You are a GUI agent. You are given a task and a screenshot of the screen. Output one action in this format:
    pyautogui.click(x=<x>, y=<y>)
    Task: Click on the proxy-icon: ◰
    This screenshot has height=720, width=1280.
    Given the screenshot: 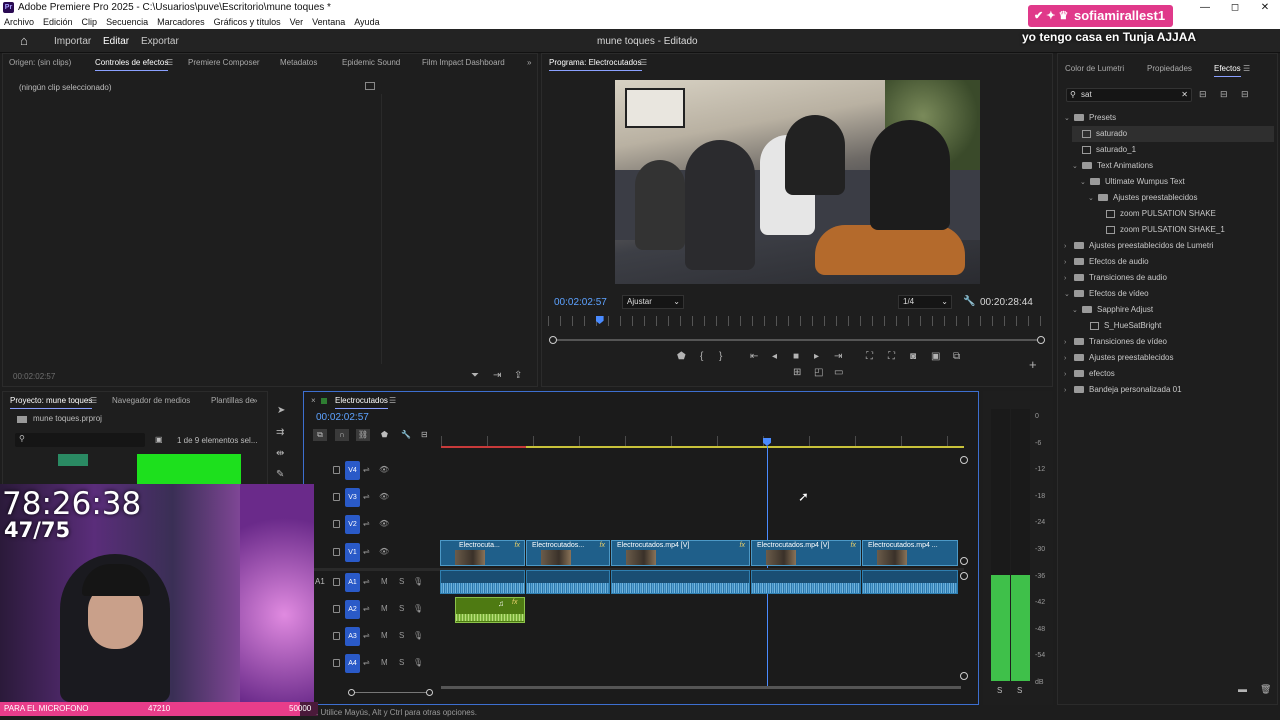 What is the action you would take?
    pyautogui.click(x=818, y=372)
    